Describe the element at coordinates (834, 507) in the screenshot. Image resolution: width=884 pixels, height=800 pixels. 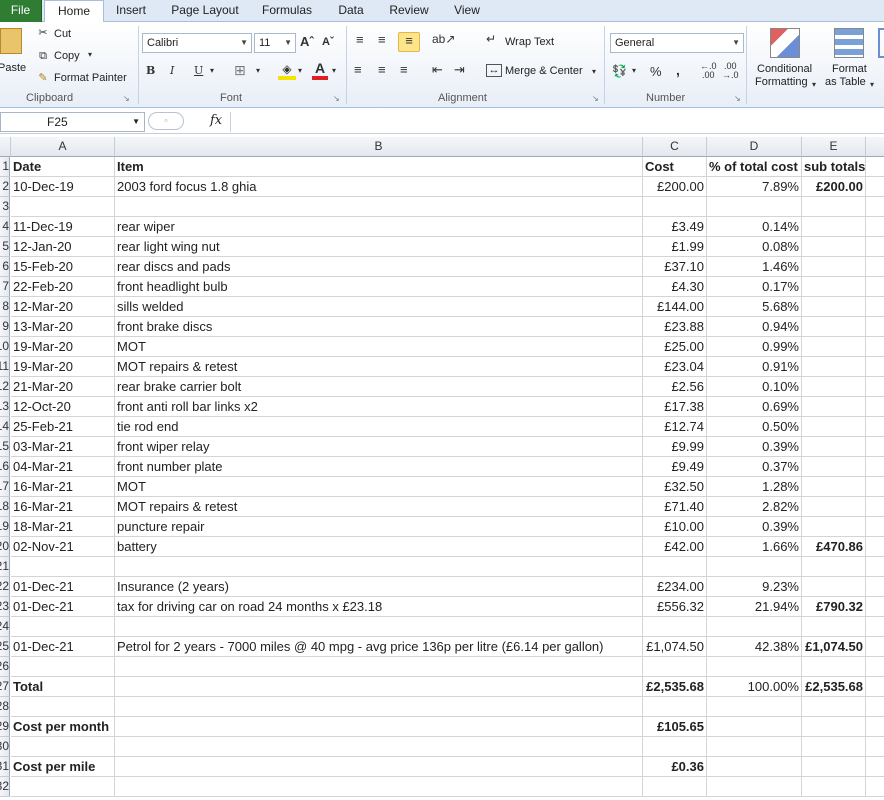
I see `cell-E18` at that location.